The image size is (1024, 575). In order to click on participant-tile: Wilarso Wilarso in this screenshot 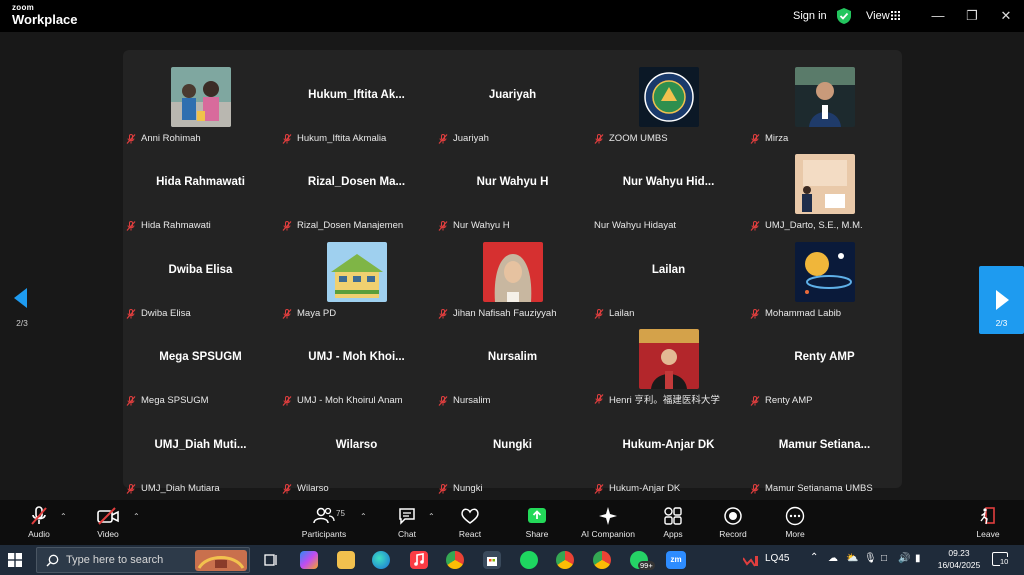, I will do `click(356, 453)`.